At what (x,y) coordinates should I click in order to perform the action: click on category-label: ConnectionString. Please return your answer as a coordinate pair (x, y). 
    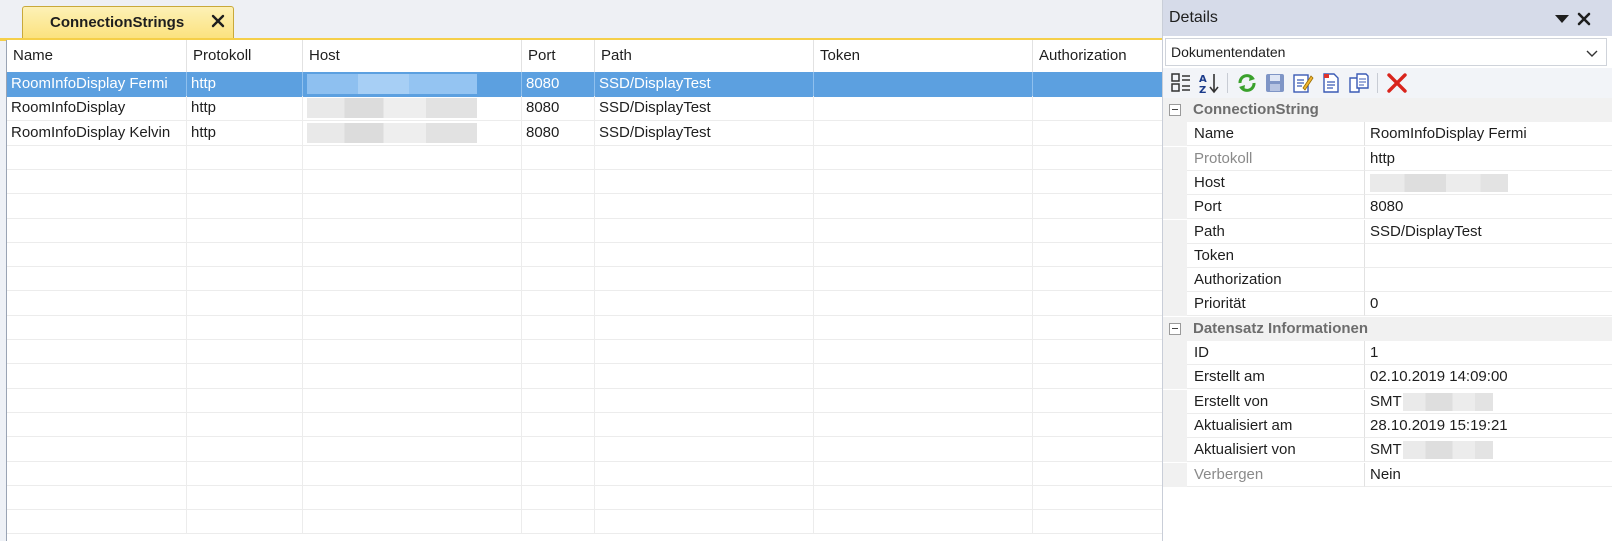
    Looking at the image, I should click on (1256, 109).